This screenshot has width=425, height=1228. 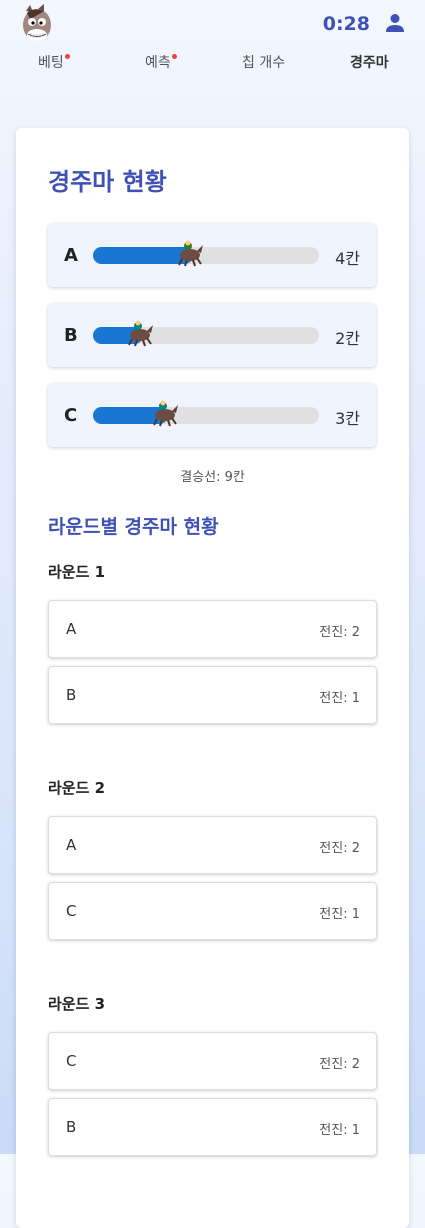 What do you see at coordinates (346, 24) in the screenshot?
I see `timer: 0:28` at bounding box center [346, 24].